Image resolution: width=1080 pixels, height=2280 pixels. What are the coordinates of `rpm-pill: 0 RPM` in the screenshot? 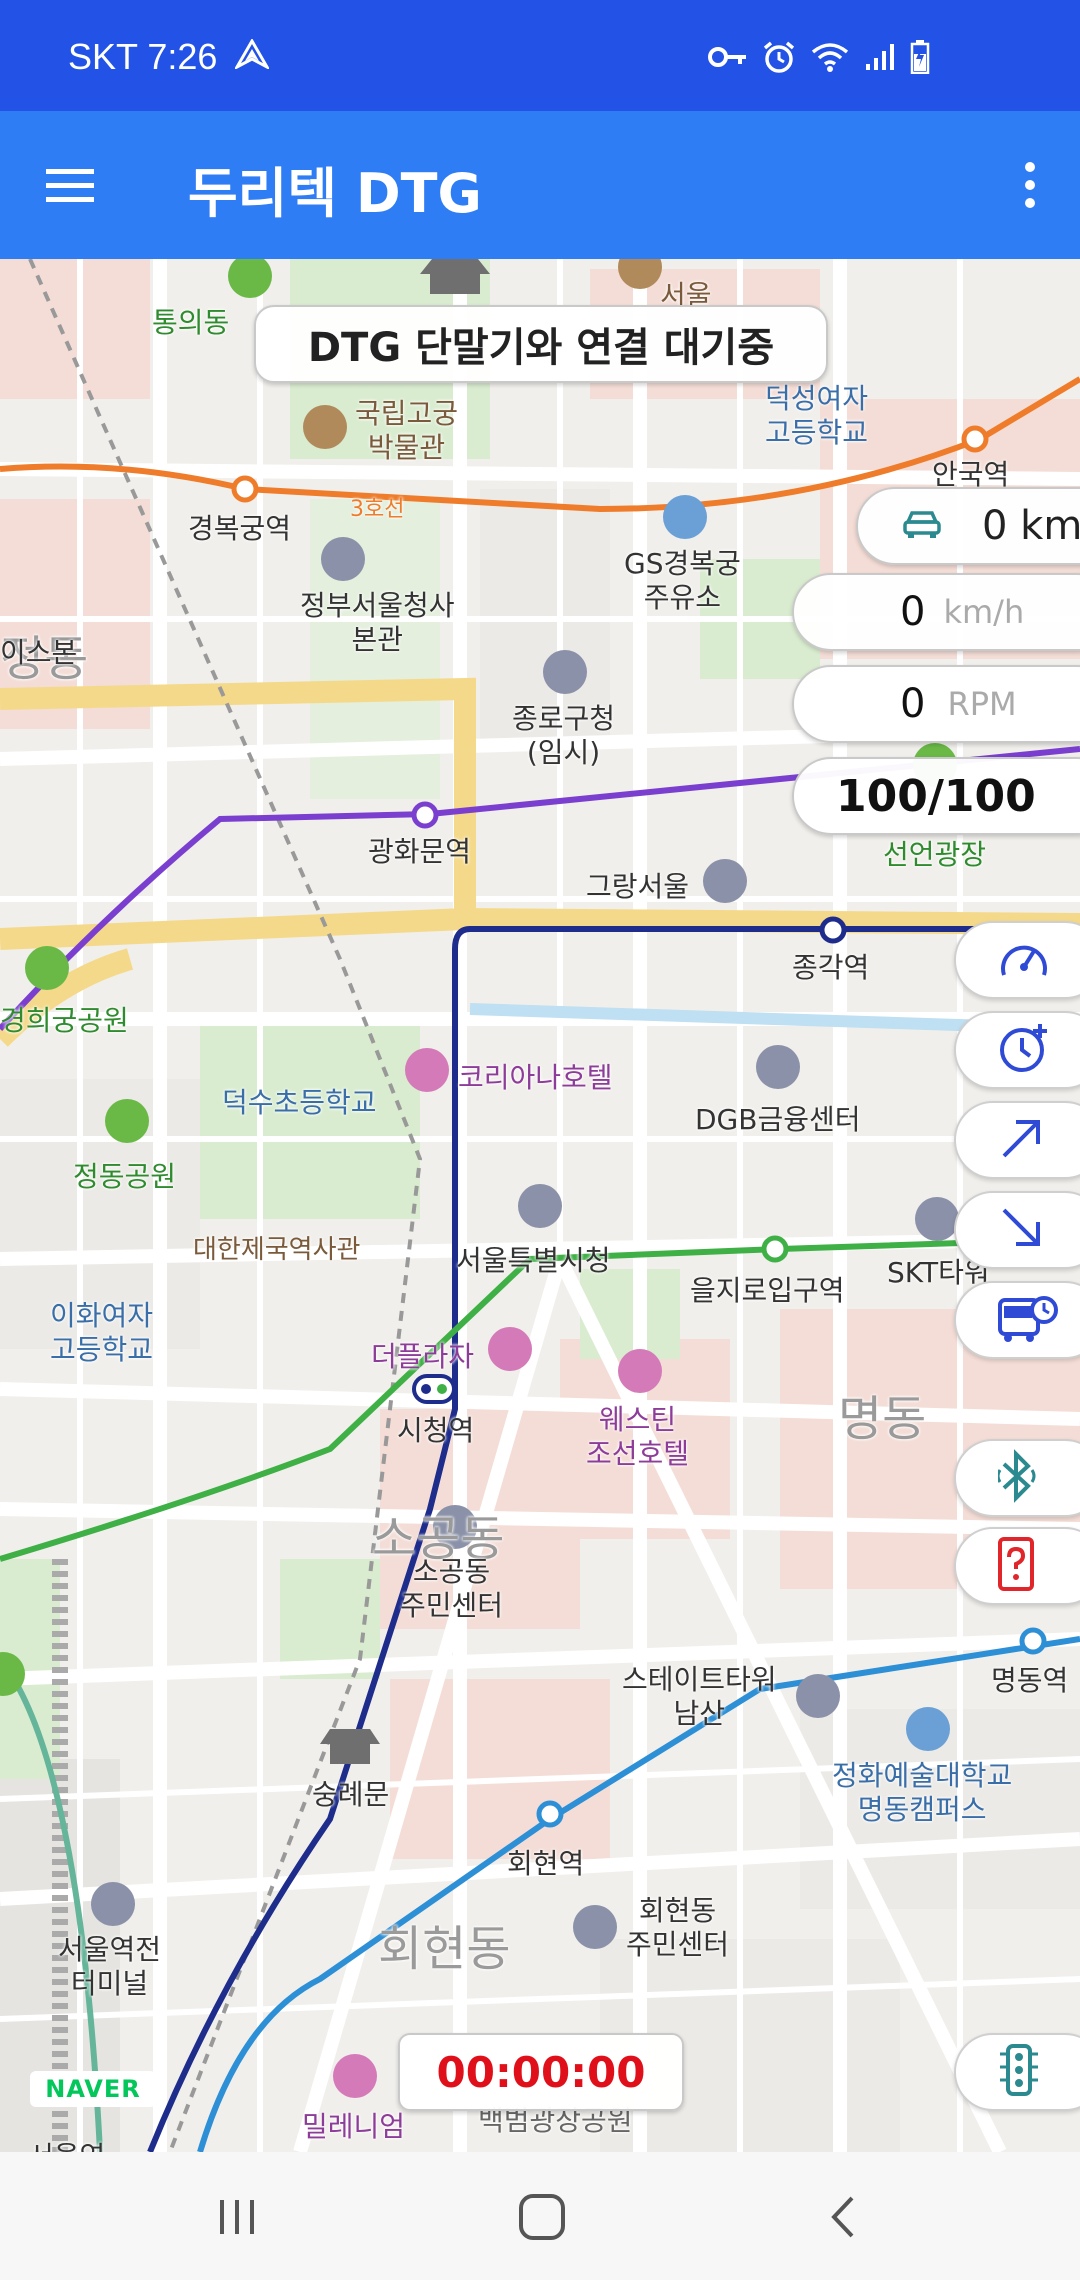 It's located at (936, 704).